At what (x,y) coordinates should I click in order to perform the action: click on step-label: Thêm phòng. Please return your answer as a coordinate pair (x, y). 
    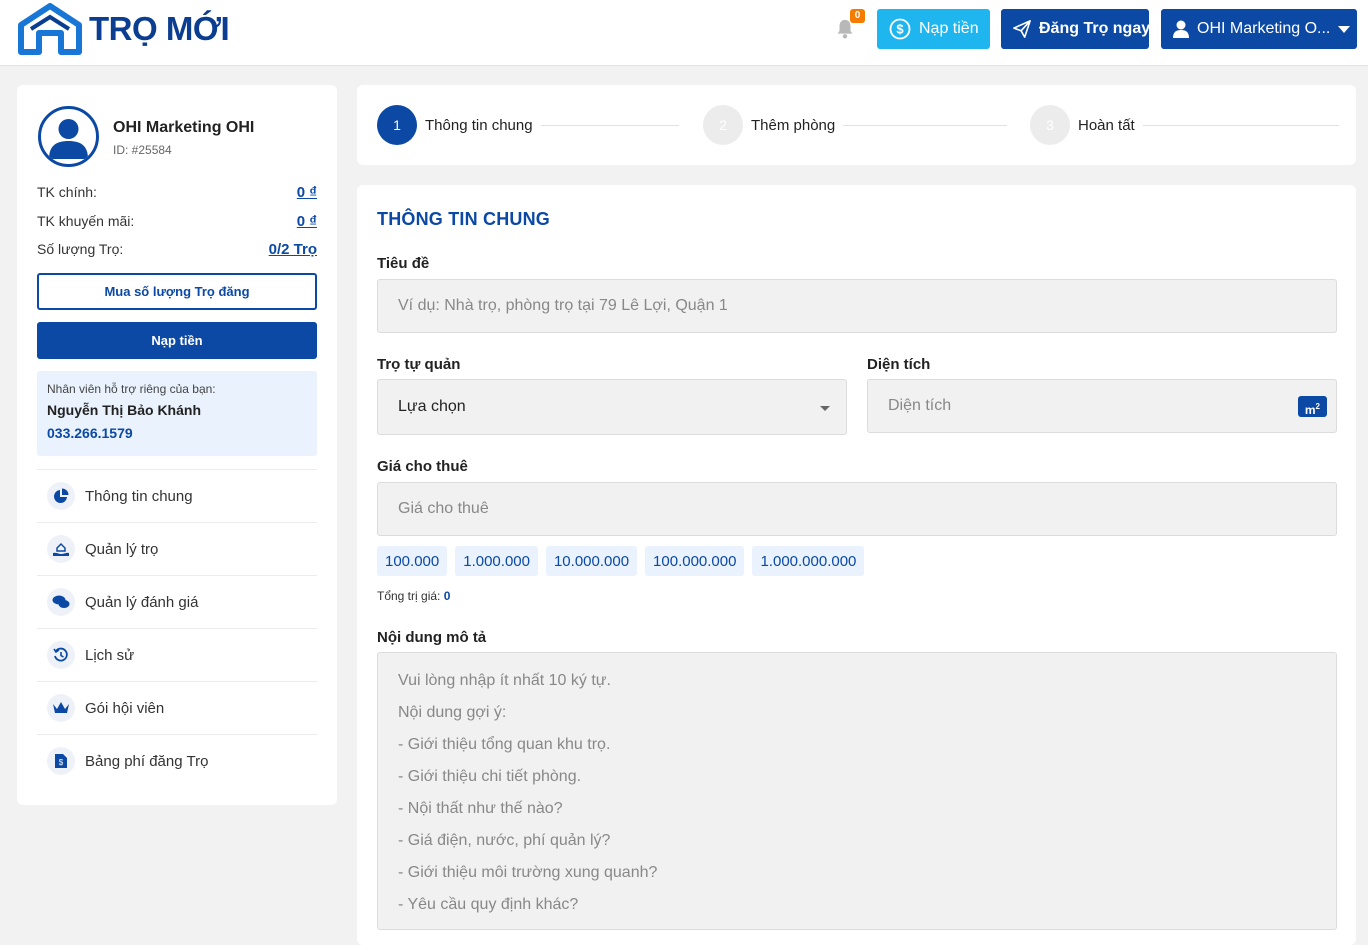
    Looking at the image, I should click on (793, 125).